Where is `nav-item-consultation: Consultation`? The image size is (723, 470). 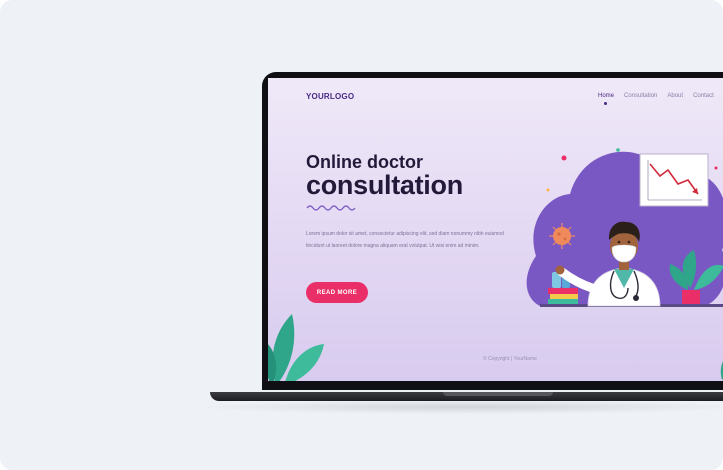 nav-item-consultation: Consultation is located at coordinates (640, 96).